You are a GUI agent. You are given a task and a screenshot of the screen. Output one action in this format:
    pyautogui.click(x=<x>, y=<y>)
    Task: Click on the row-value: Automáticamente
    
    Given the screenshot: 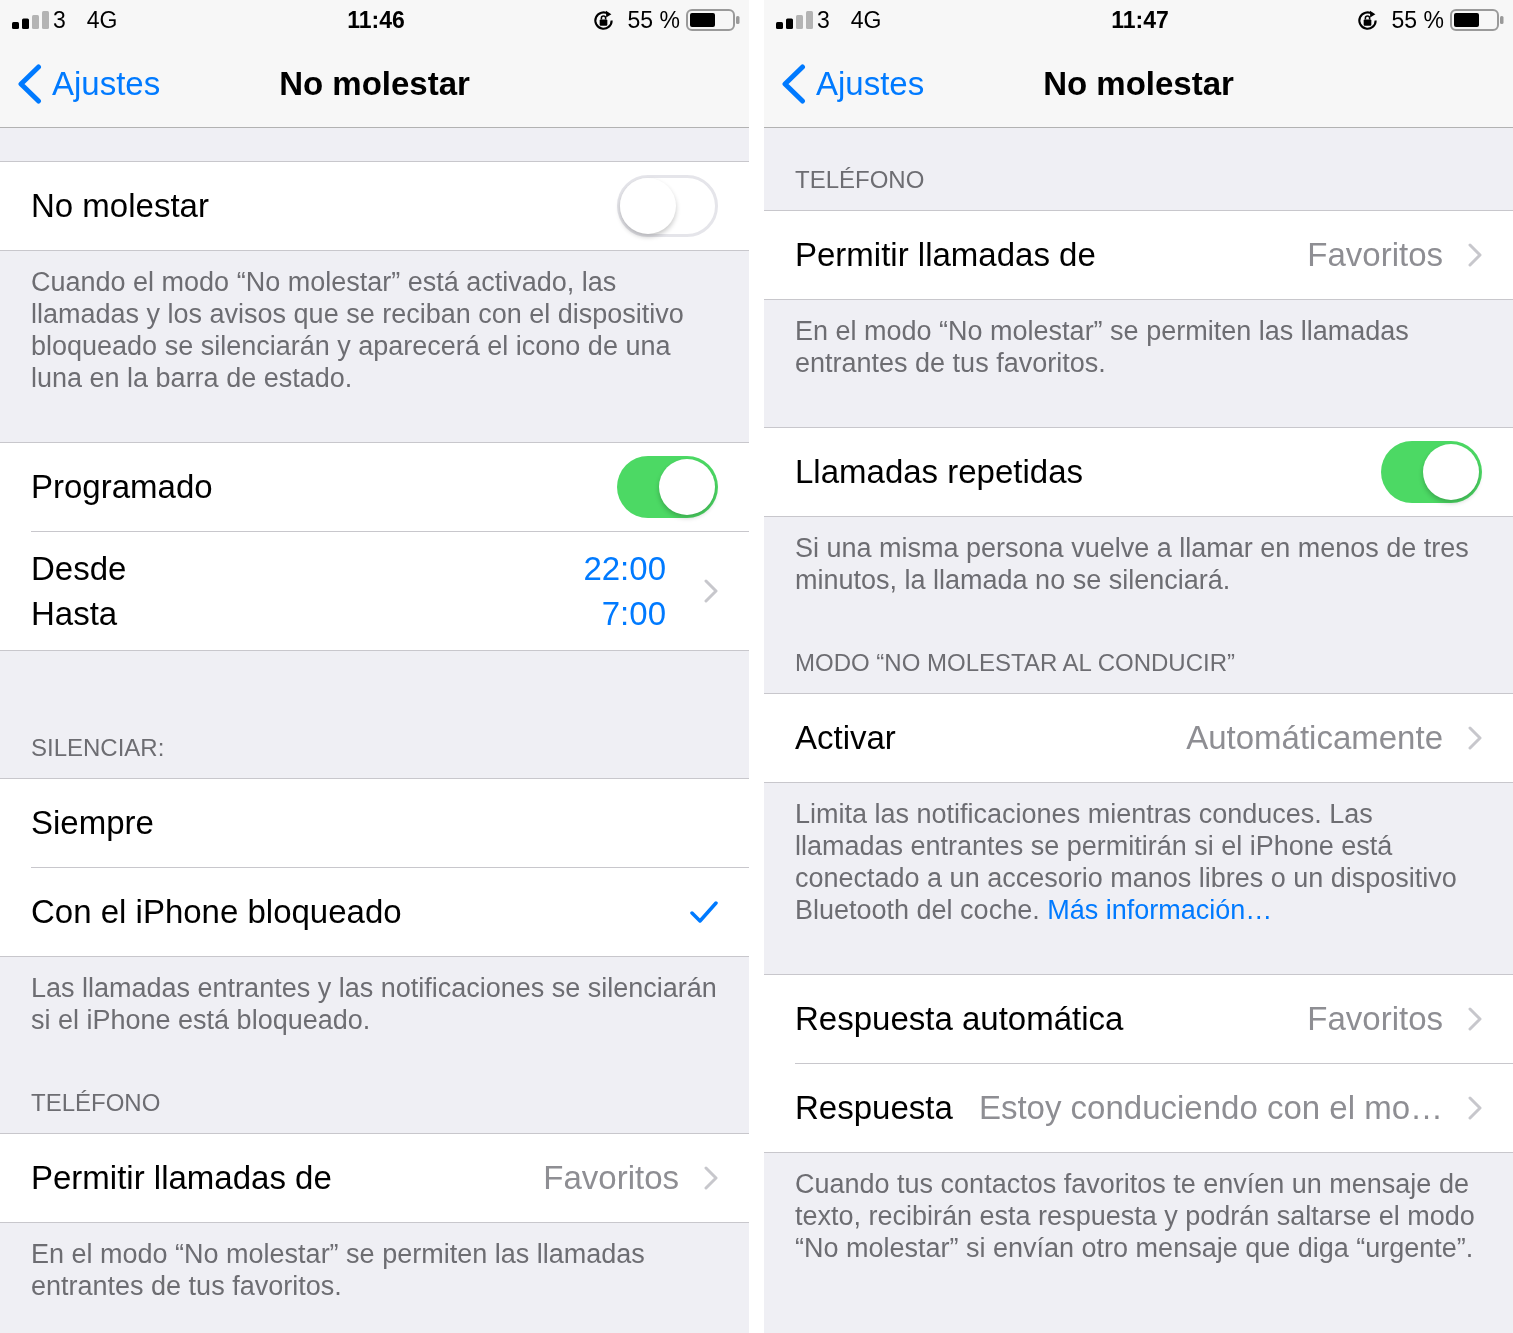 What is the action you would take?
    pyautogui.click(x=1314, y=738)
    